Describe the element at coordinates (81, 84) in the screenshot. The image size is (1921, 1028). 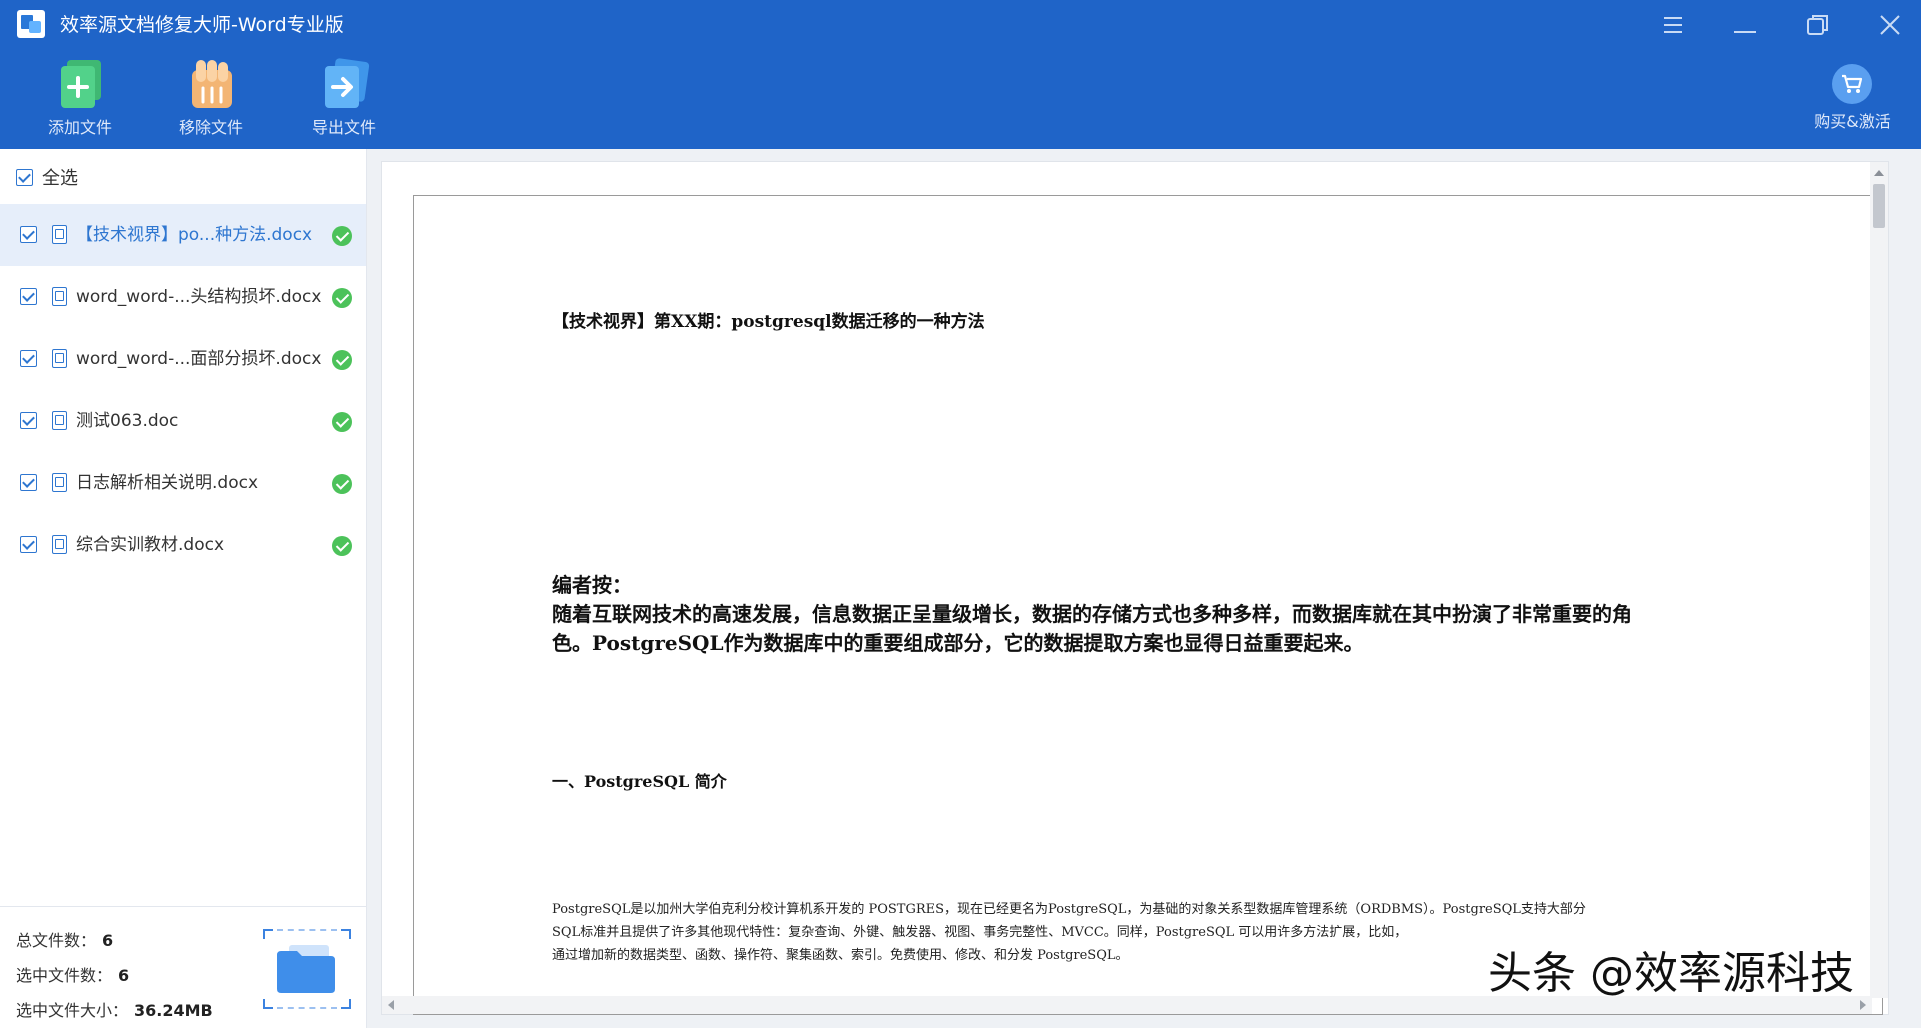
I see `add-file-icon` at that location.